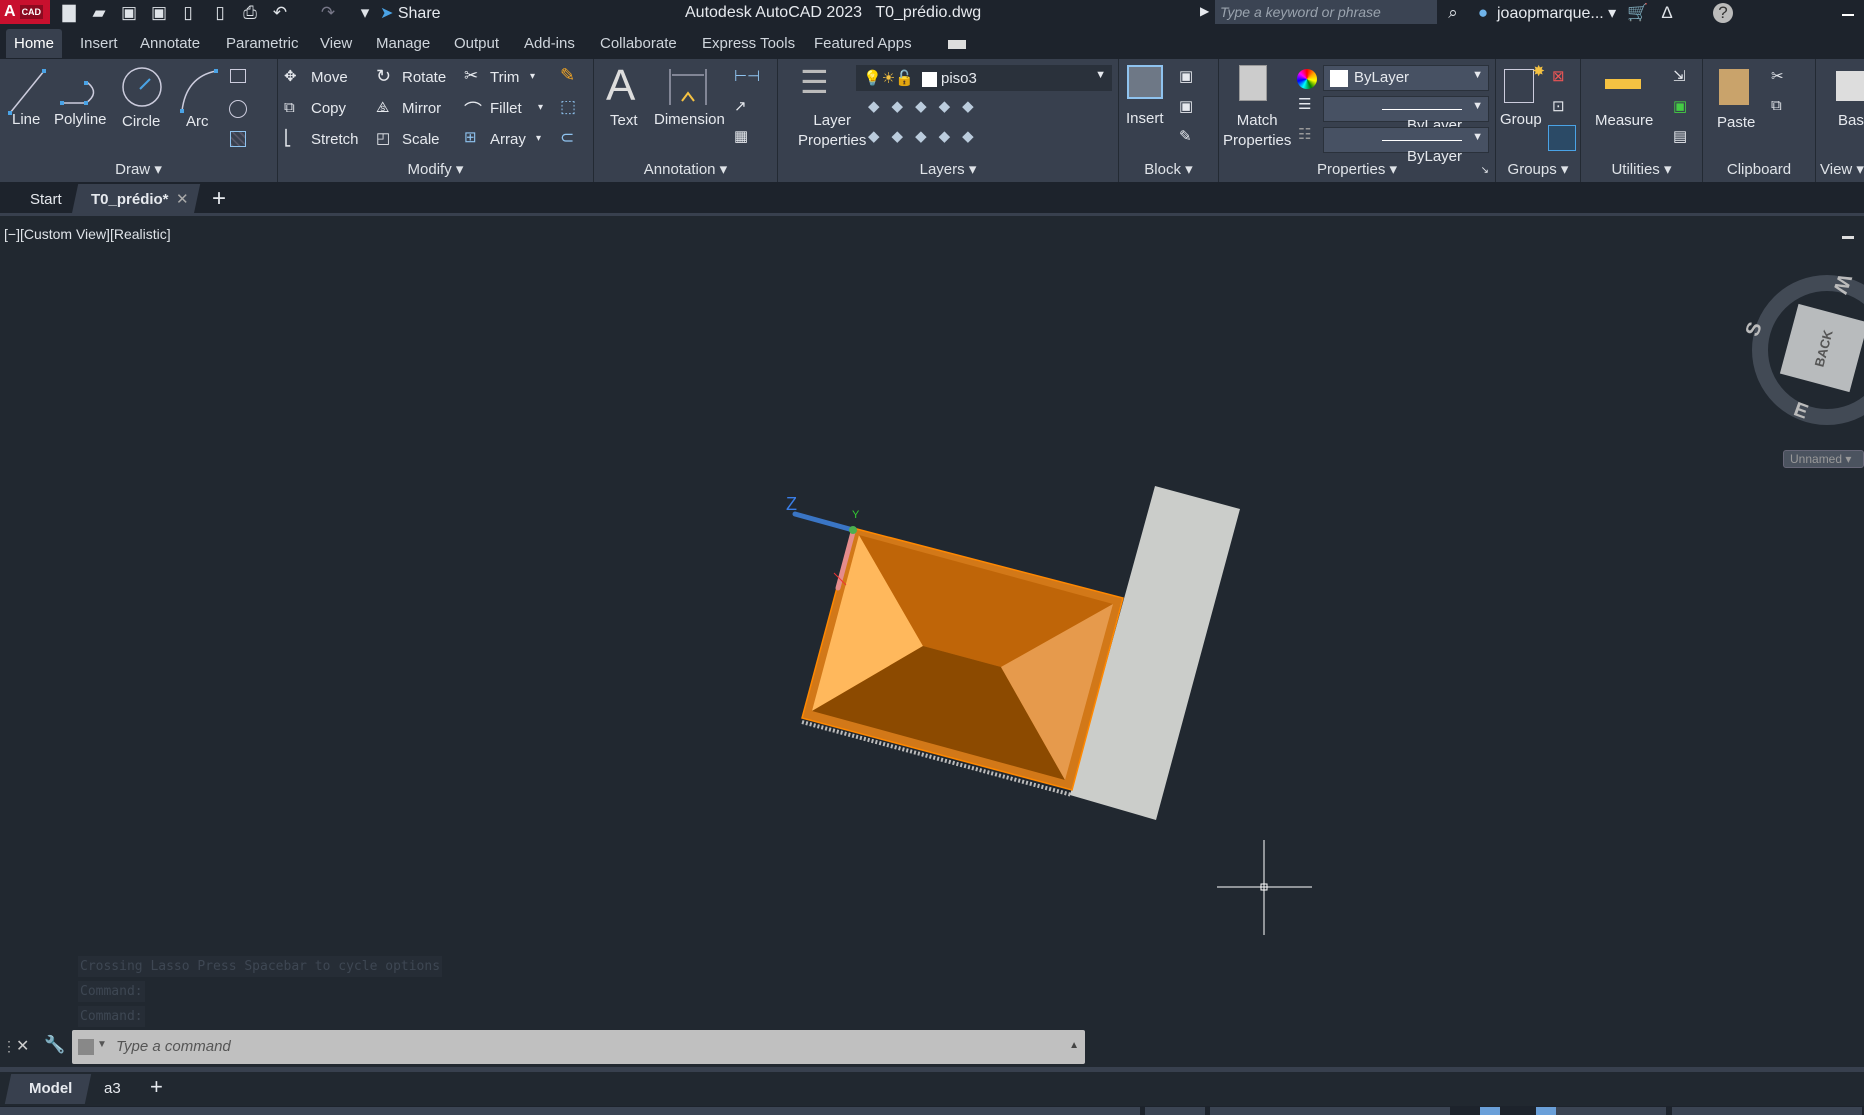  I want to click on arc-button: Arc, so click(197, 121).